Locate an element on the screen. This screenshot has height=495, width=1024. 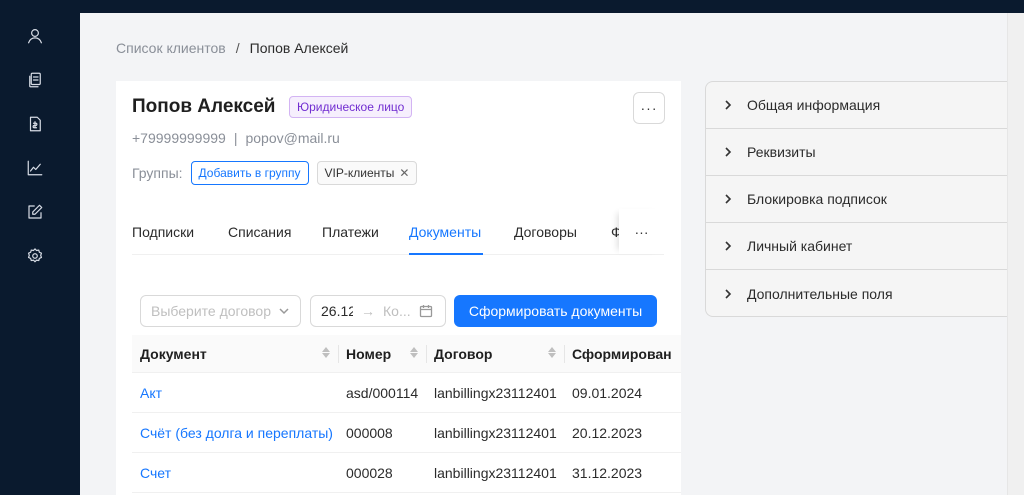
groups-label: Группы: is located at coordinates (157, 173).